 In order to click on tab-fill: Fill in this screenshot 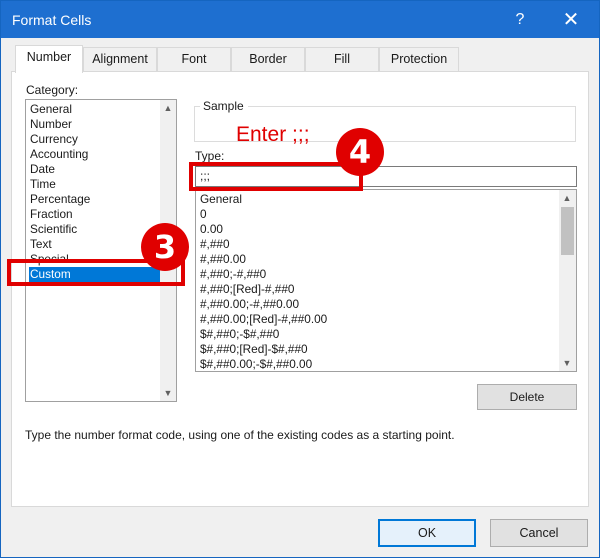, I will do `click(342, 59)`.